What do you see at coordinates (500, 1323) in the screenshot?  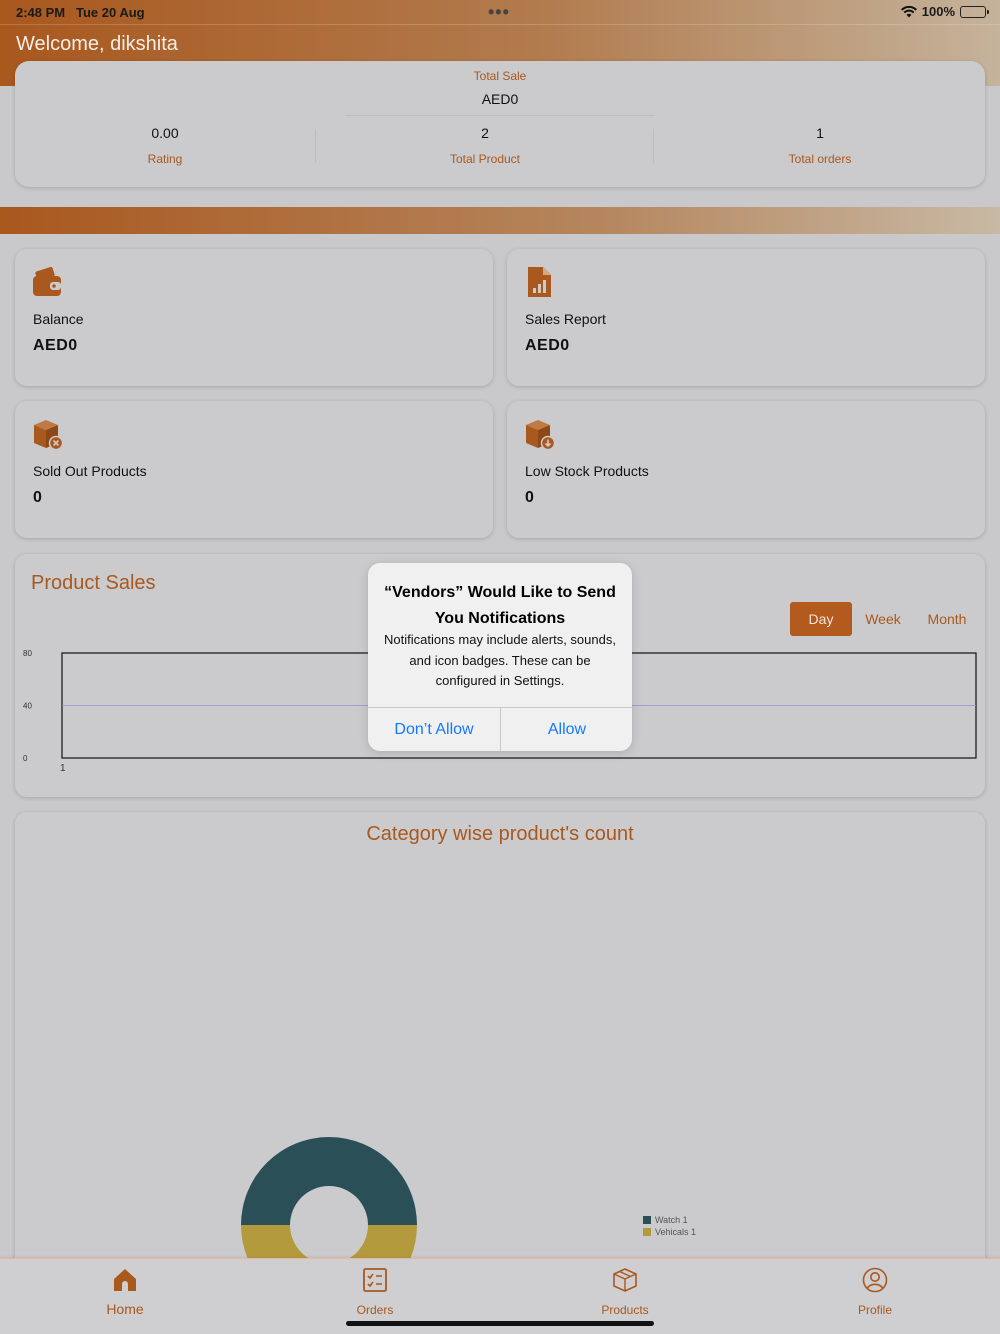 I see `home-indicator` at bounding box center [500, 1323].